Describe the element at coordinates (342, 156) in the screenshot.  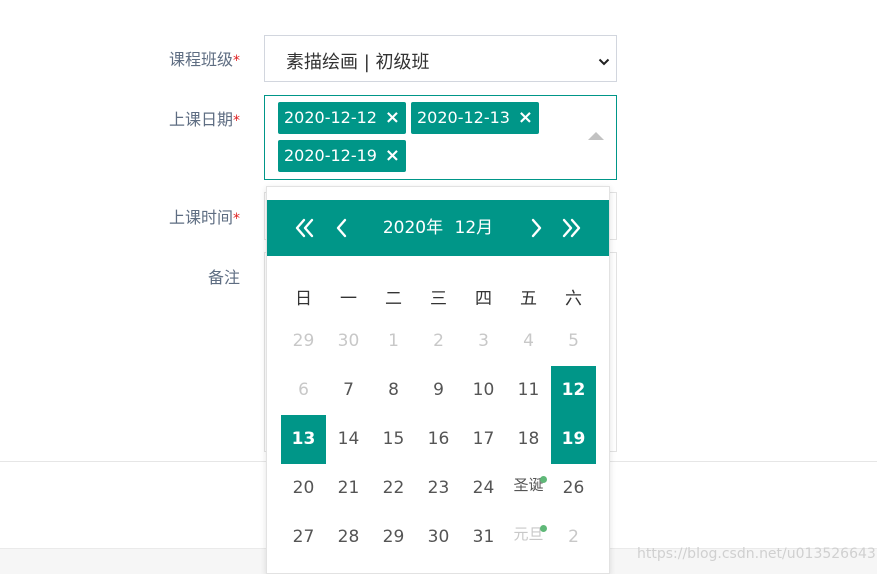
I see `date-tag: 2020-12-19 ×` at that location.